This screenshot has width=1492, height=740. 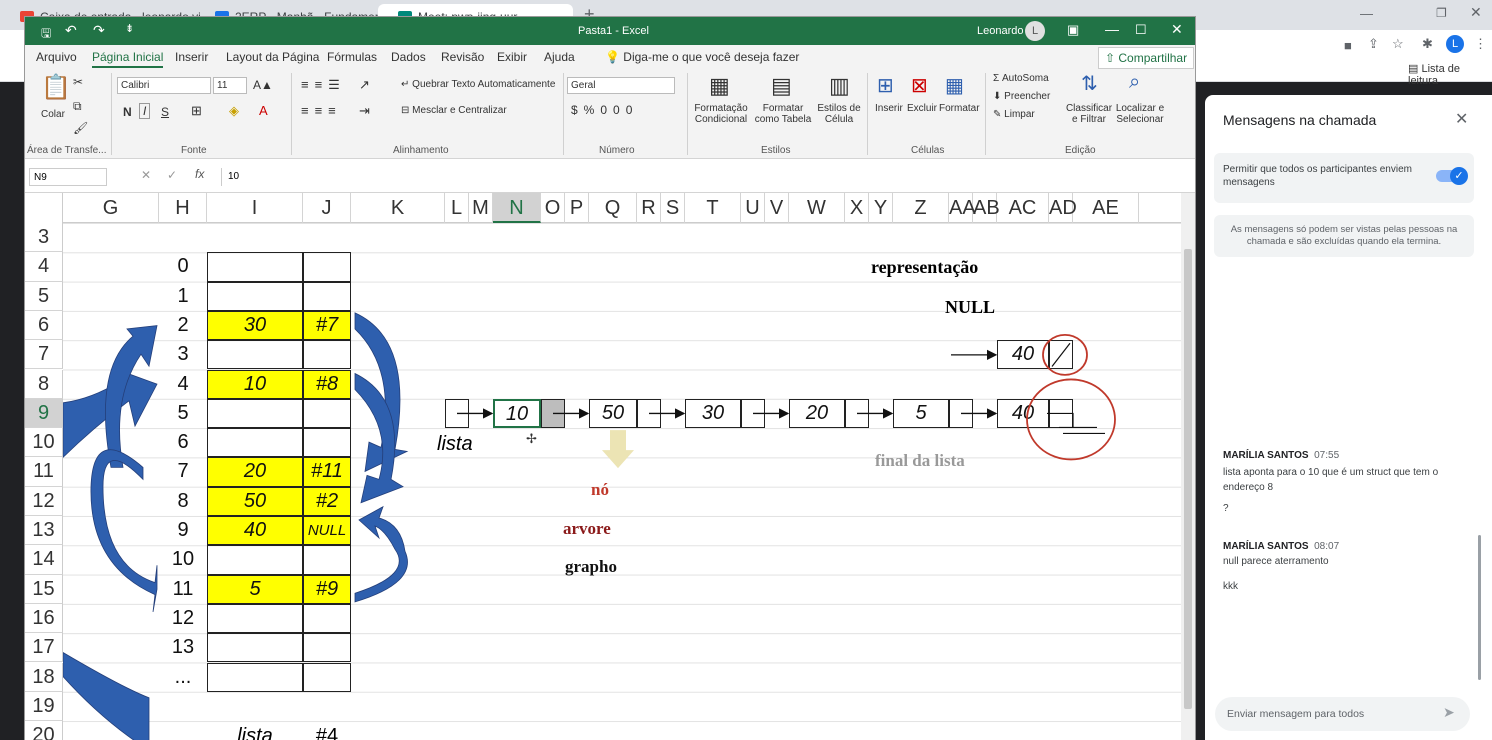 What do you see at coordinates (255, 589) in the screenshot?
I see `table-cell-value: 5` at bounding box center [255, 589].